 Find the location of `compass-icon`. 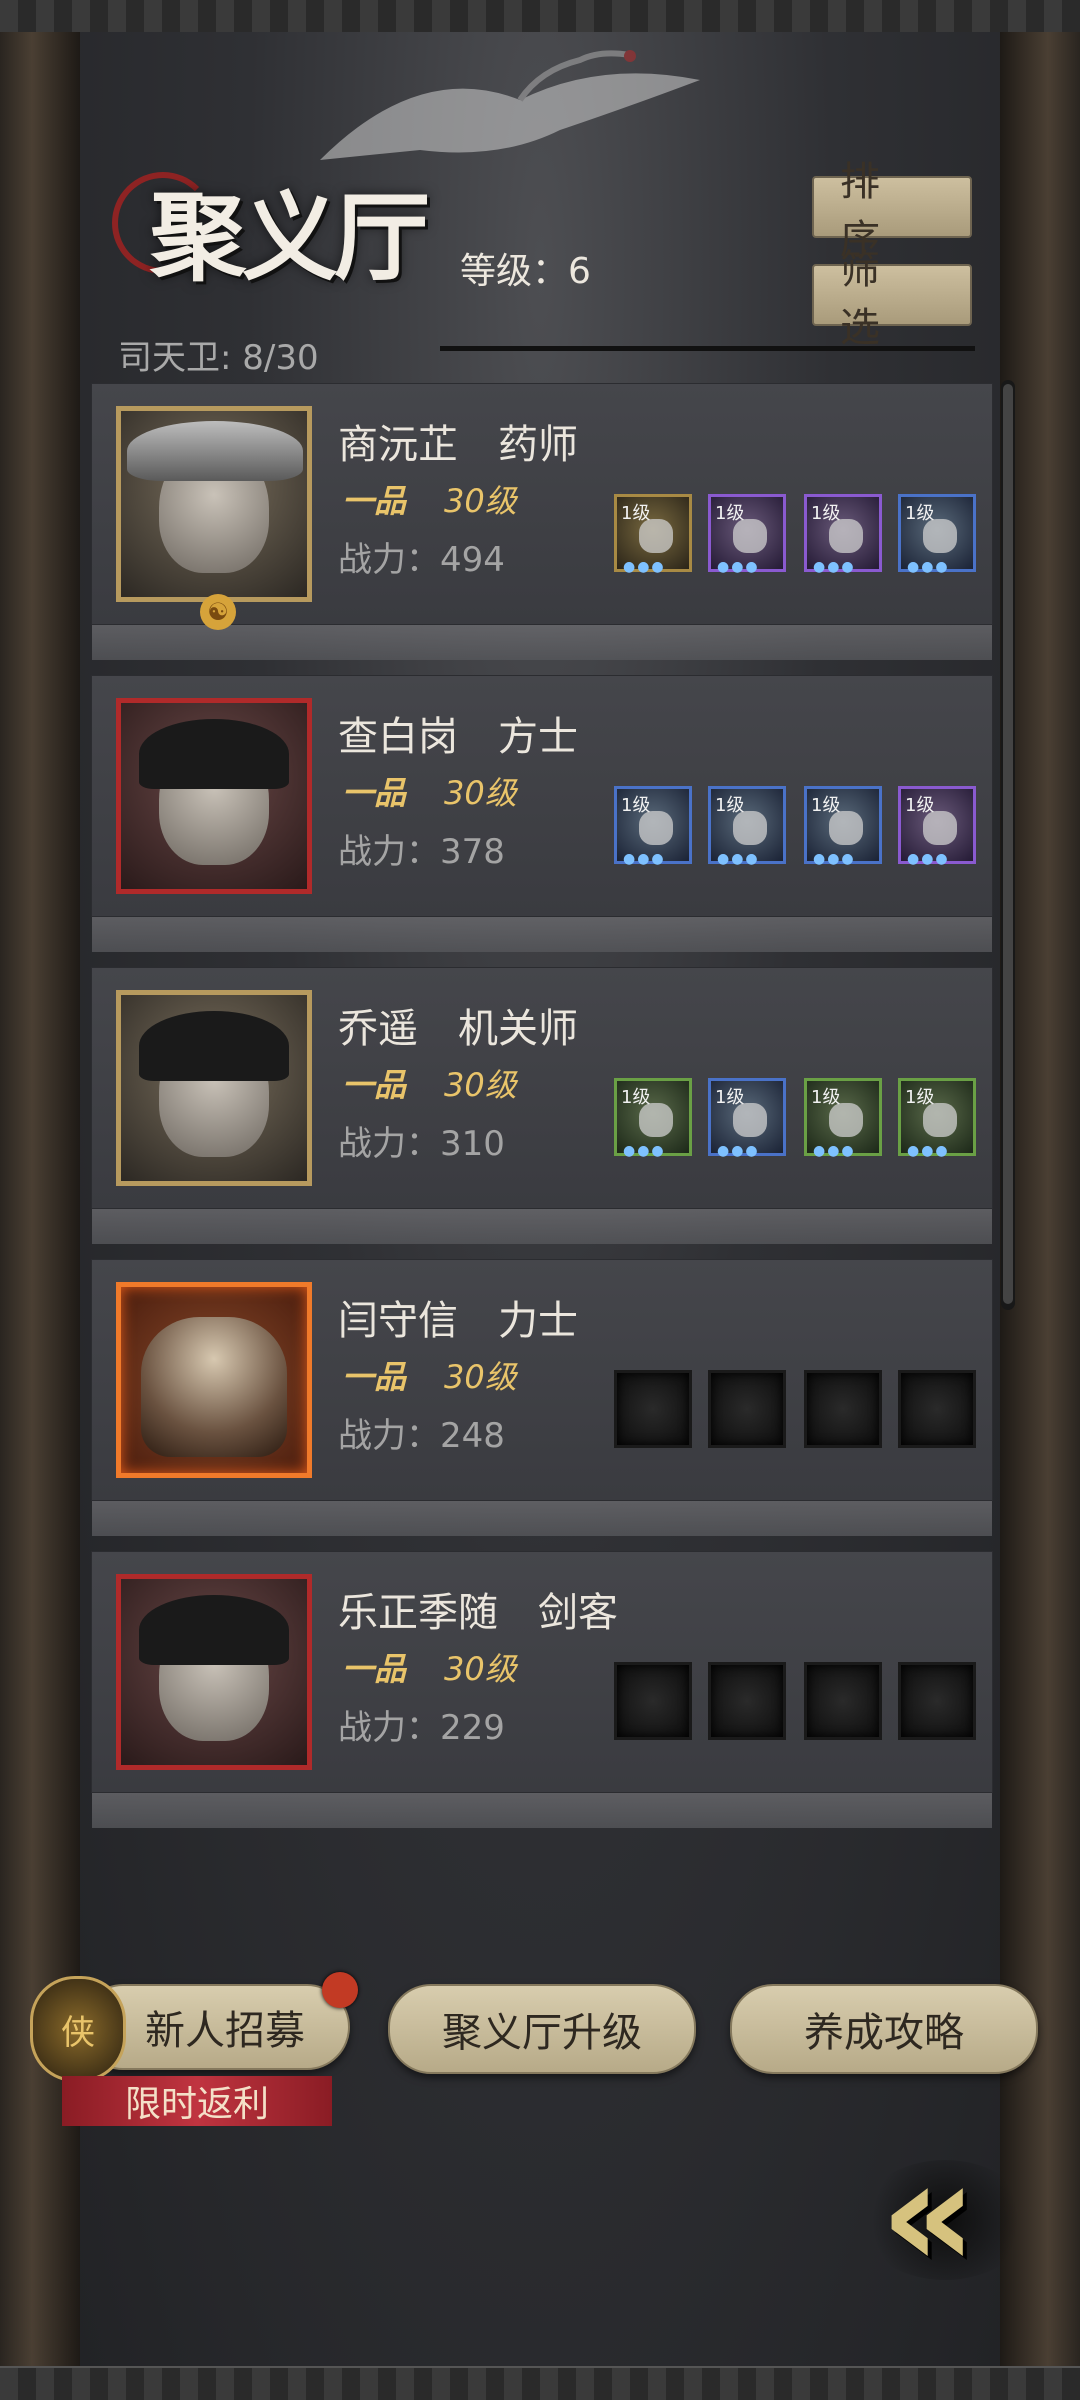

compass-icon is located at coordinates (846, 828).